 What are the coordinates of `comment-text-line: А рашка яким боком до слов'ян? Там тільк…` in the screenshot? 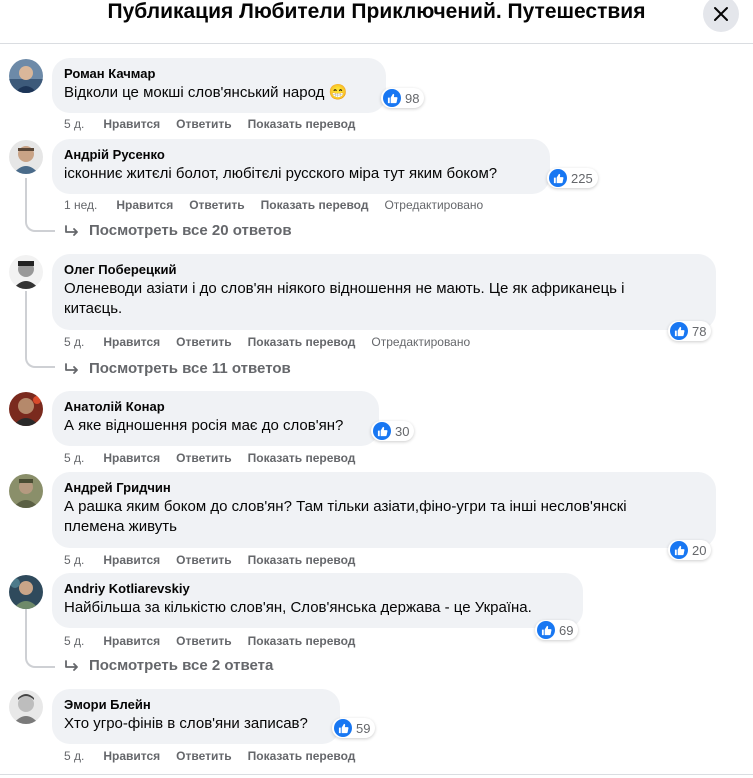 It's located at (345, 506).